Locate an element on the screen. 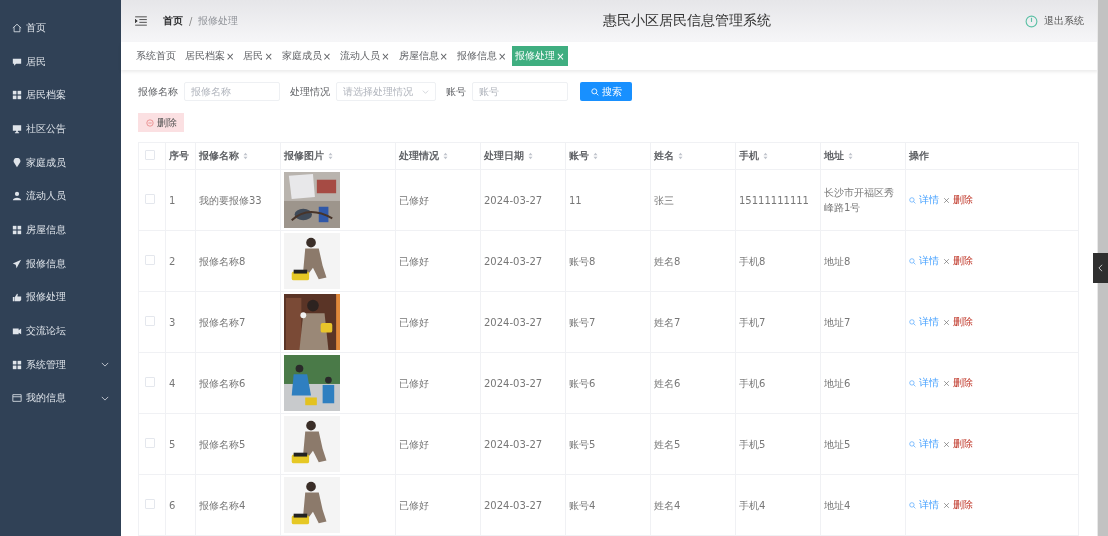 The height and width of the screenshot is (536, 1108). table-cell-text: 报修名称4 is located at coordinates (223, 505).